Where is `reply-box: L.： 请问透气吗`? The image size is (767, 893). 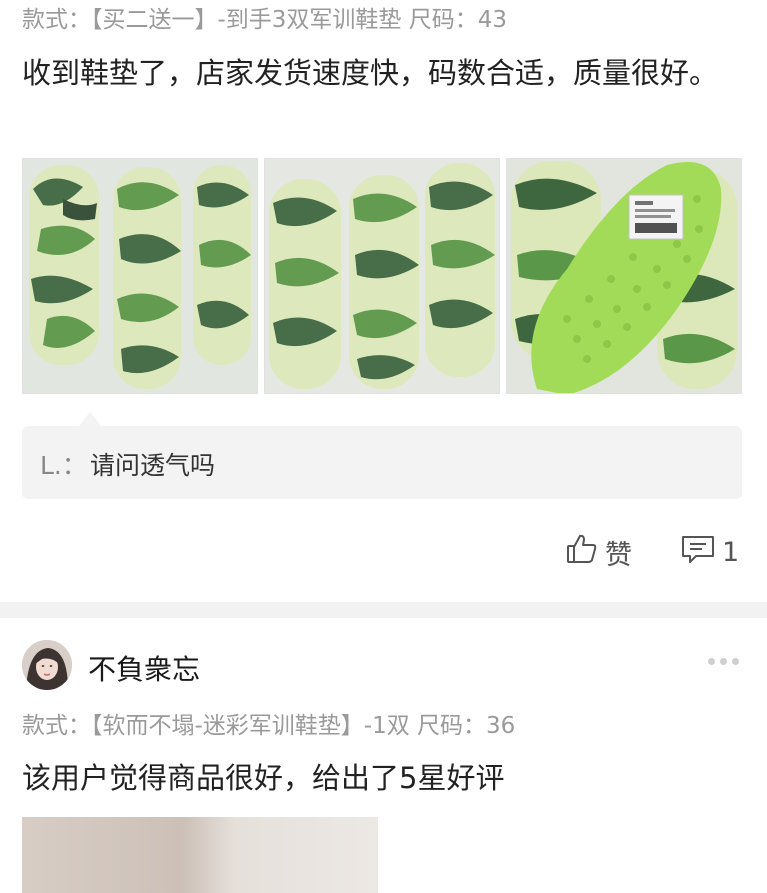
reply-box: L.： 请问透气吗 is located at coordinates (382, 462).